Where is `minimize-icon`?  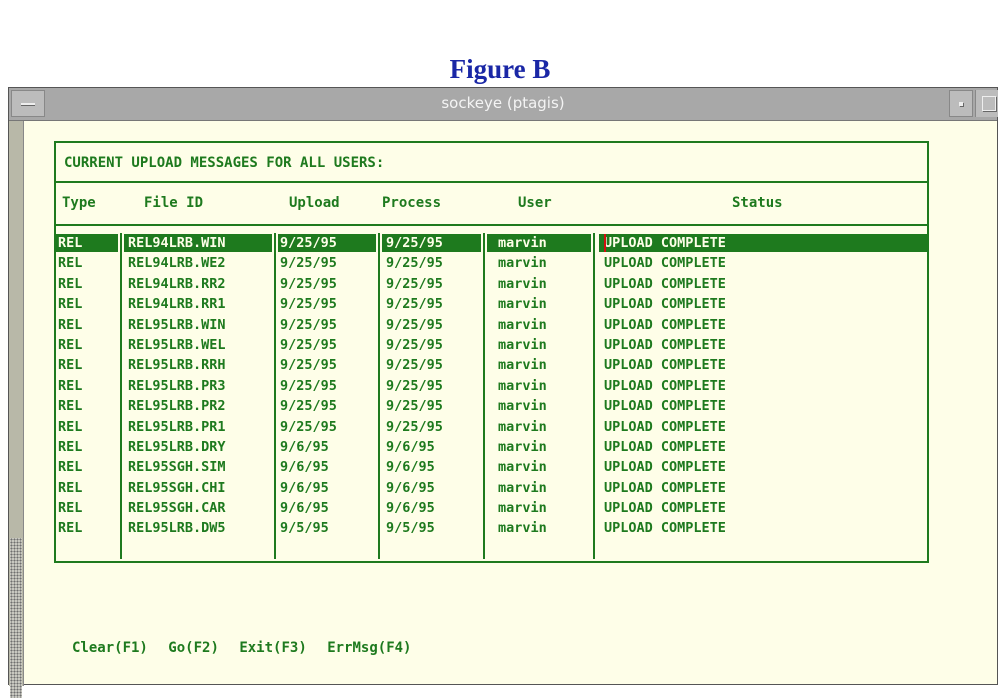 minimize-icon is located at coordinates (961, 104).